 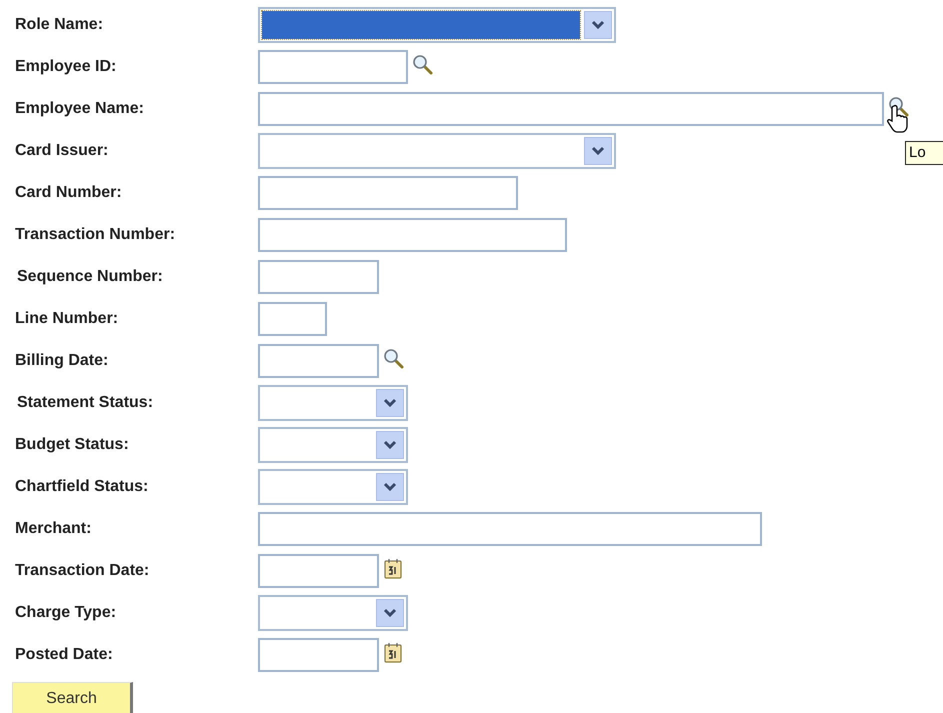 What do you see at coordinates (53, 529) in the screenshot?
I see `field-label: Merchant:` at bounding box center [53, 529].